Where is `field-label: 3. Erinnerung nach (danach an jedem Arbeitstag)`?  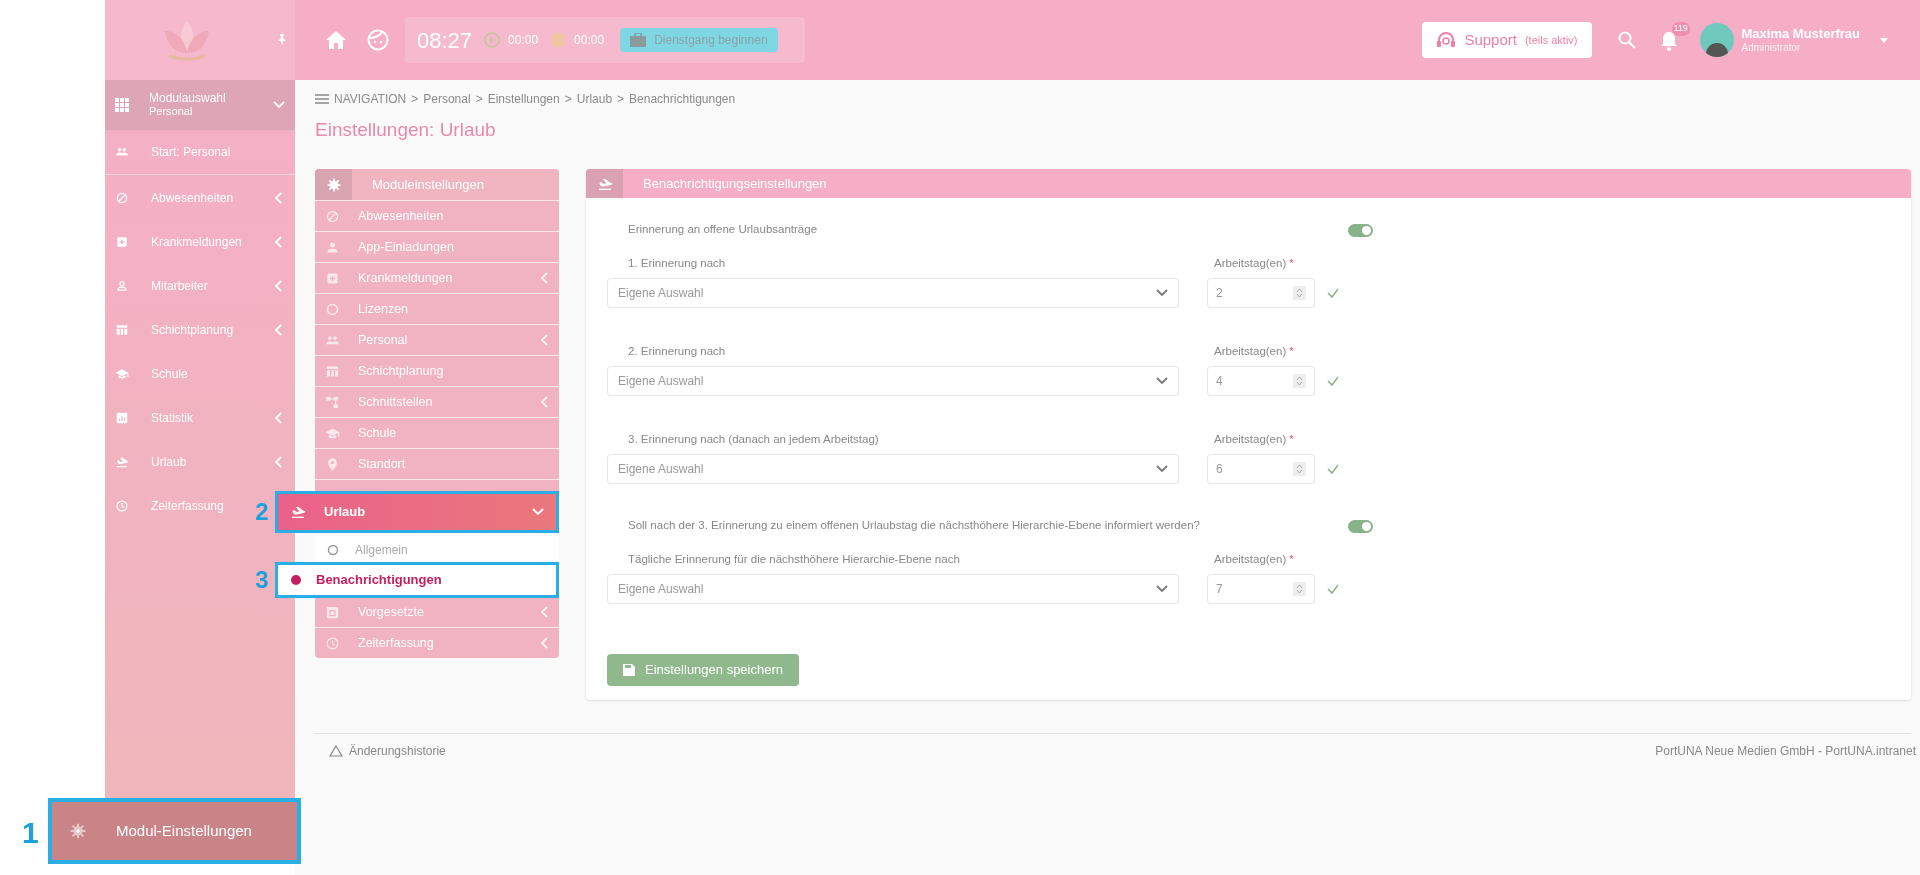
field-label: 3. Erinnerung nach (danach an jedem Arbeitstag) is located at coordinates (753, 439).